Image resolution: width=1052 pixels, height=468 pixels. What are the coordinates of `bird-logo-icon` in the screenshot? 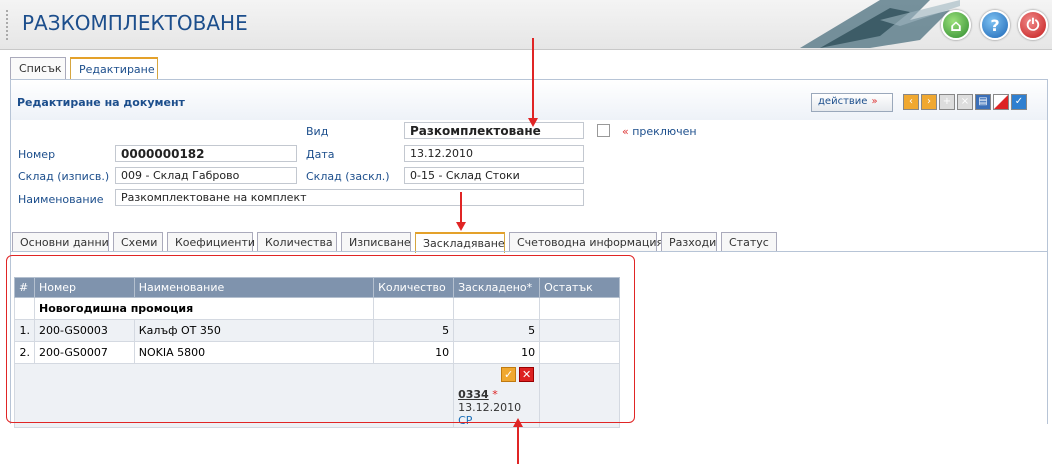 It's located at (880, 24).